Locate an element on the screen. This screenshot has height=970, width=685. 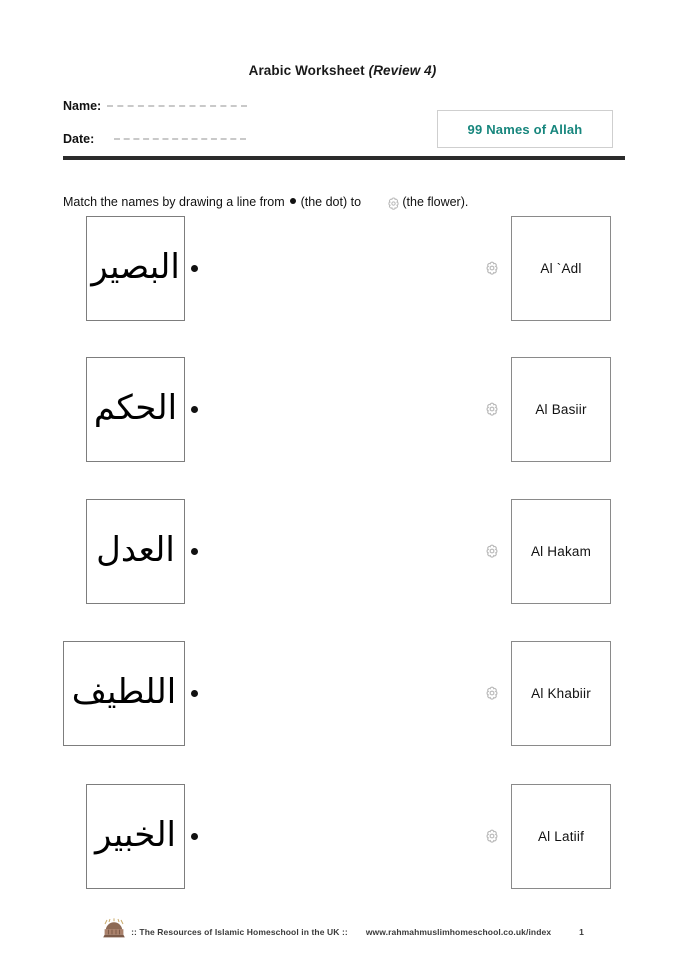
arabic-name-box: البصير is located at coordinates (135, 268).